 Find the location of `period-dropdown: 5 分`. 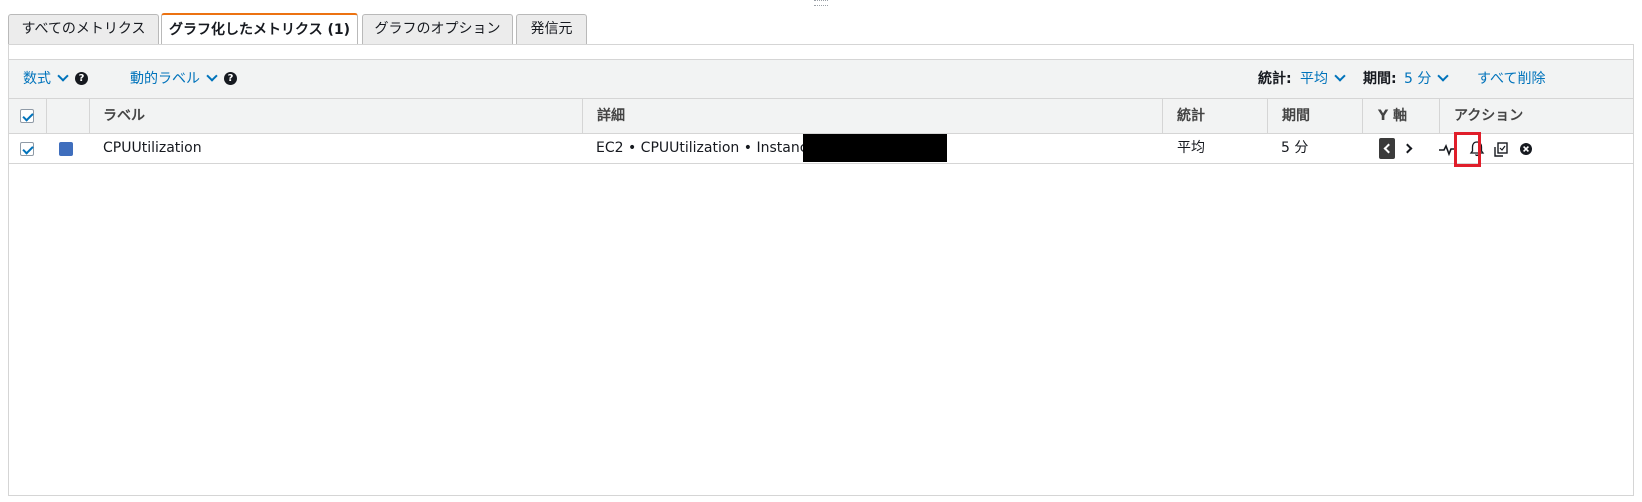

period-dropdown: 5 分 is located at coordinates (1427, 79).